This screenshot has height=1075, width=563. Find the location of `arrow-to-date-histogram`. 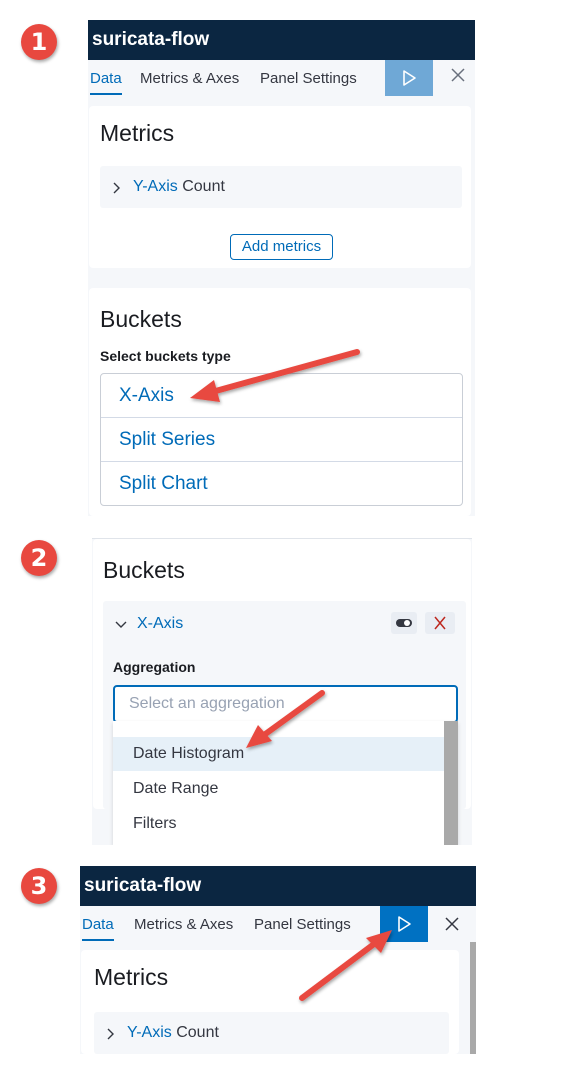

arrow-to-date-histogram is located at coordinates (285, 719).